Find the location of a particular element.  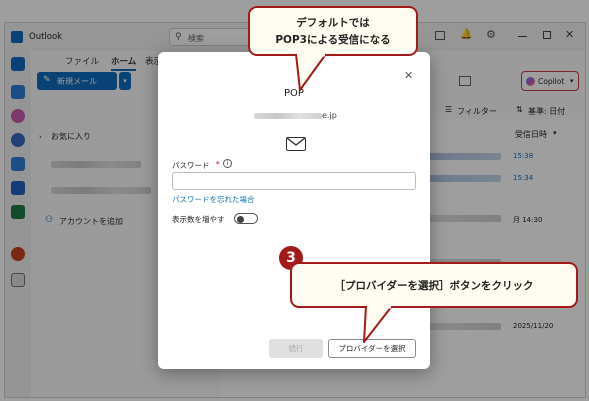

email-suffix: e.jp is located at coordinates (329, 115).